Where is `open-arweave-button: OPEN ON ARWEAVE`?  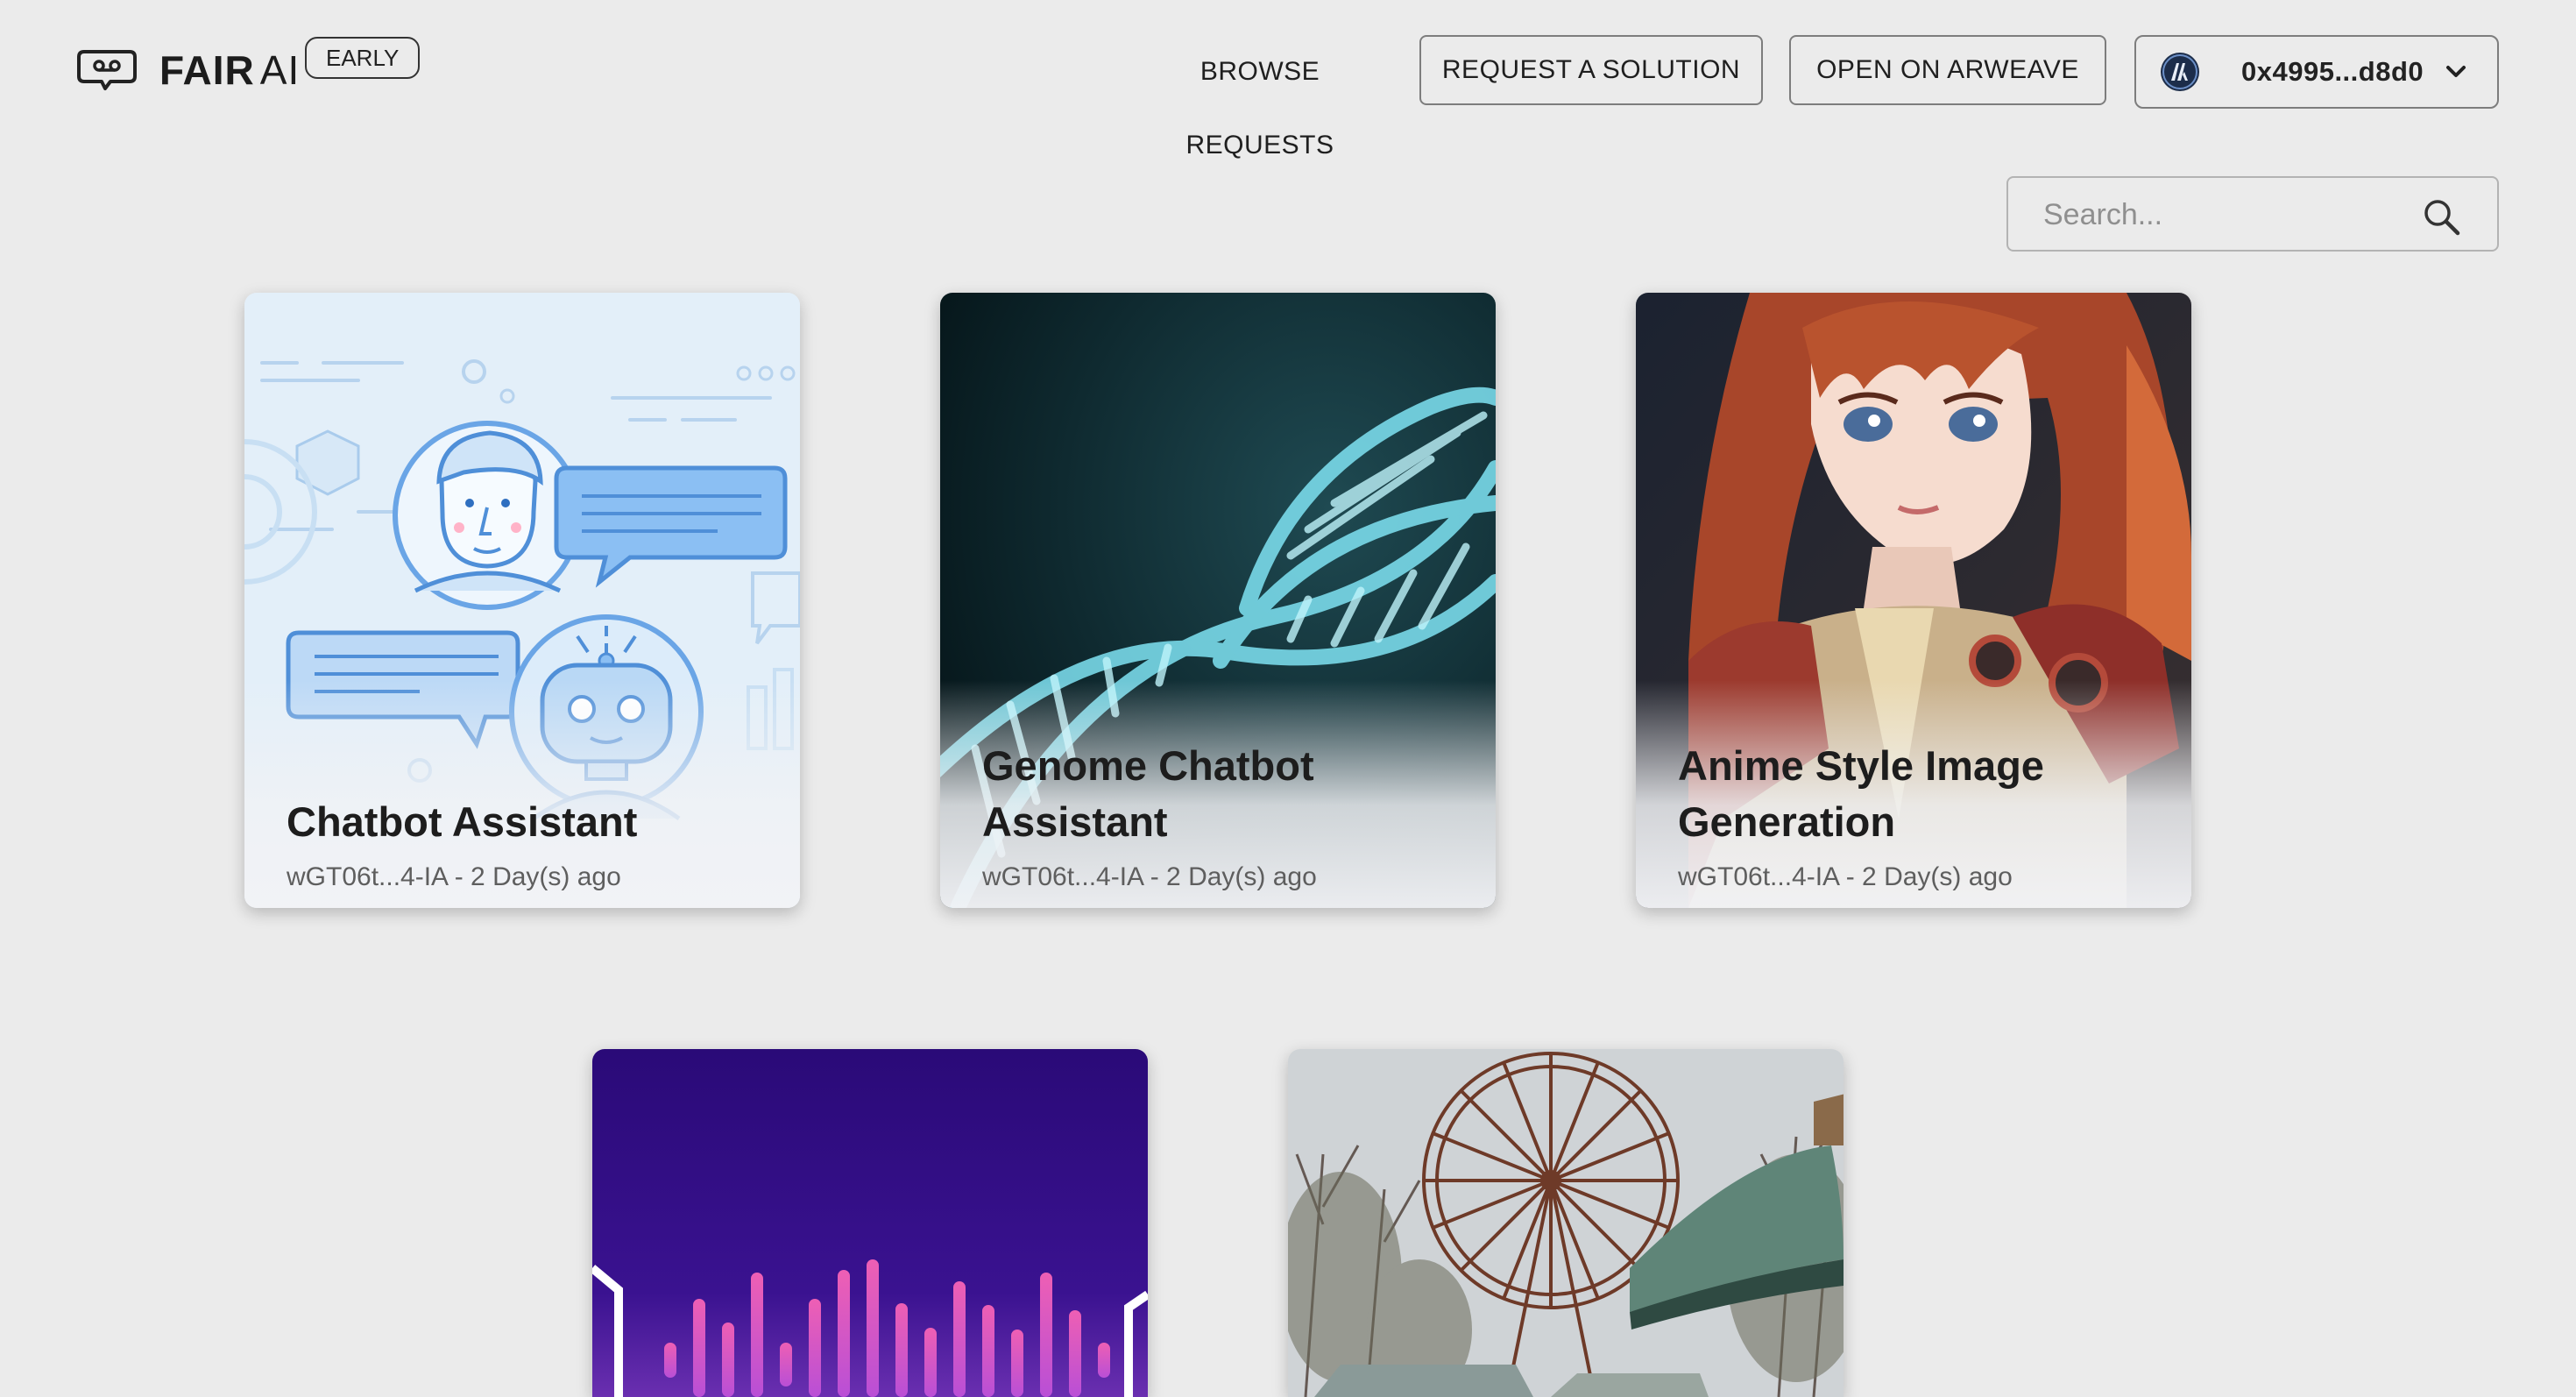
open-arweave-button: OPEN ON ARWEAVE is located at coordinates (1947, 70).